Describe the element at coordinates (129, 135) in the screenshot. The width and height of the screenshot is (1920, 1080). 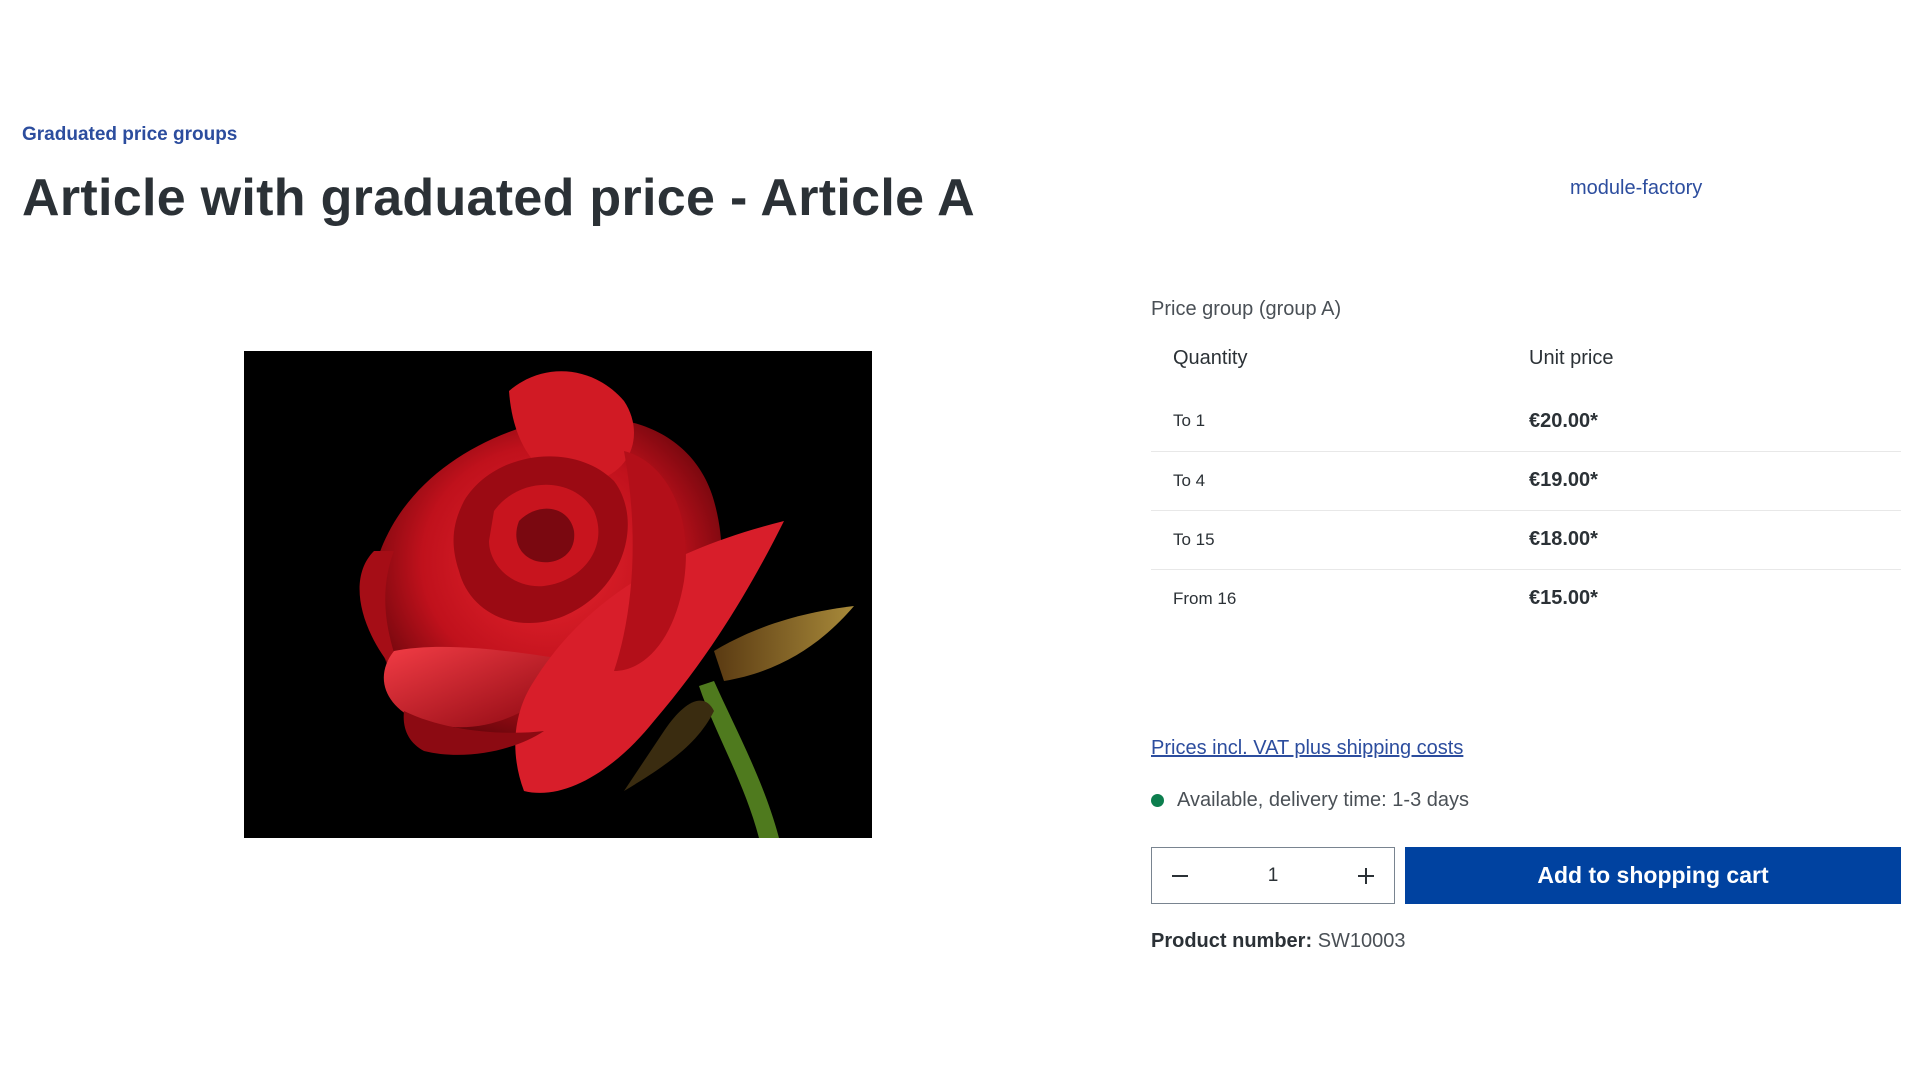
I see `category-link: Graduated price groups` at that location.